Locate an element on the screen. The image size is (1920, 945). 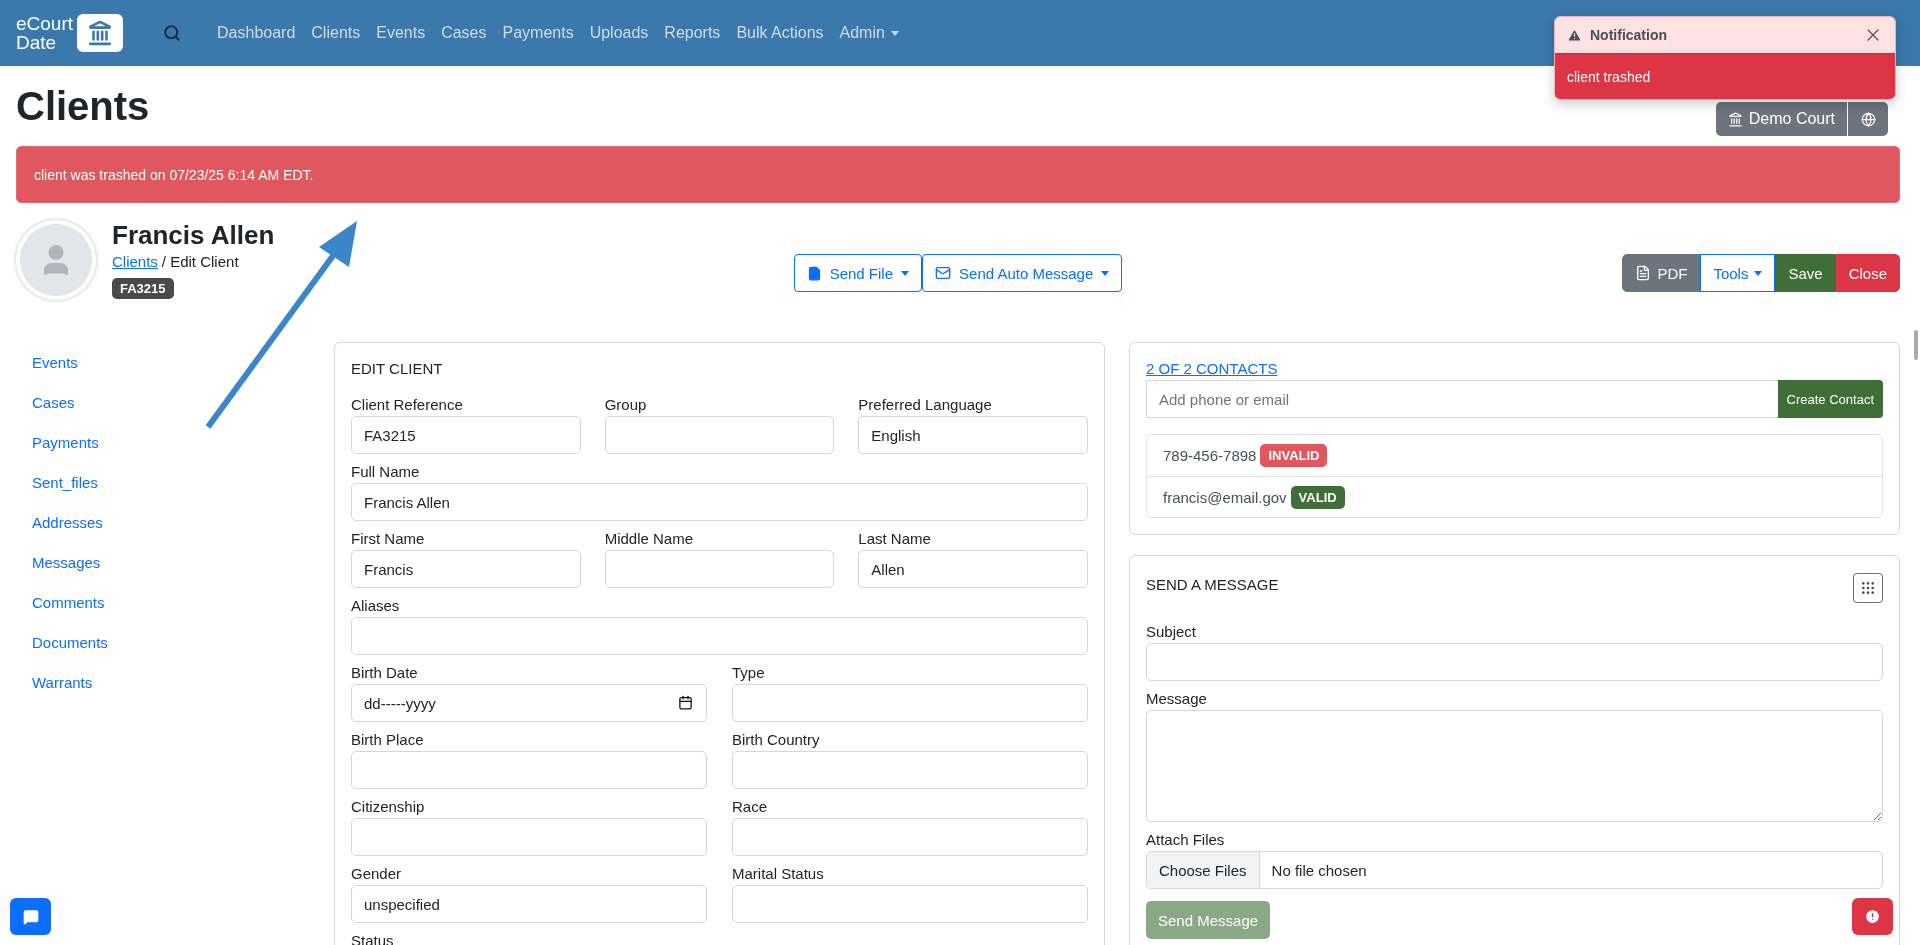
status-badge: INVALID is located at coordinates (1294, 455).